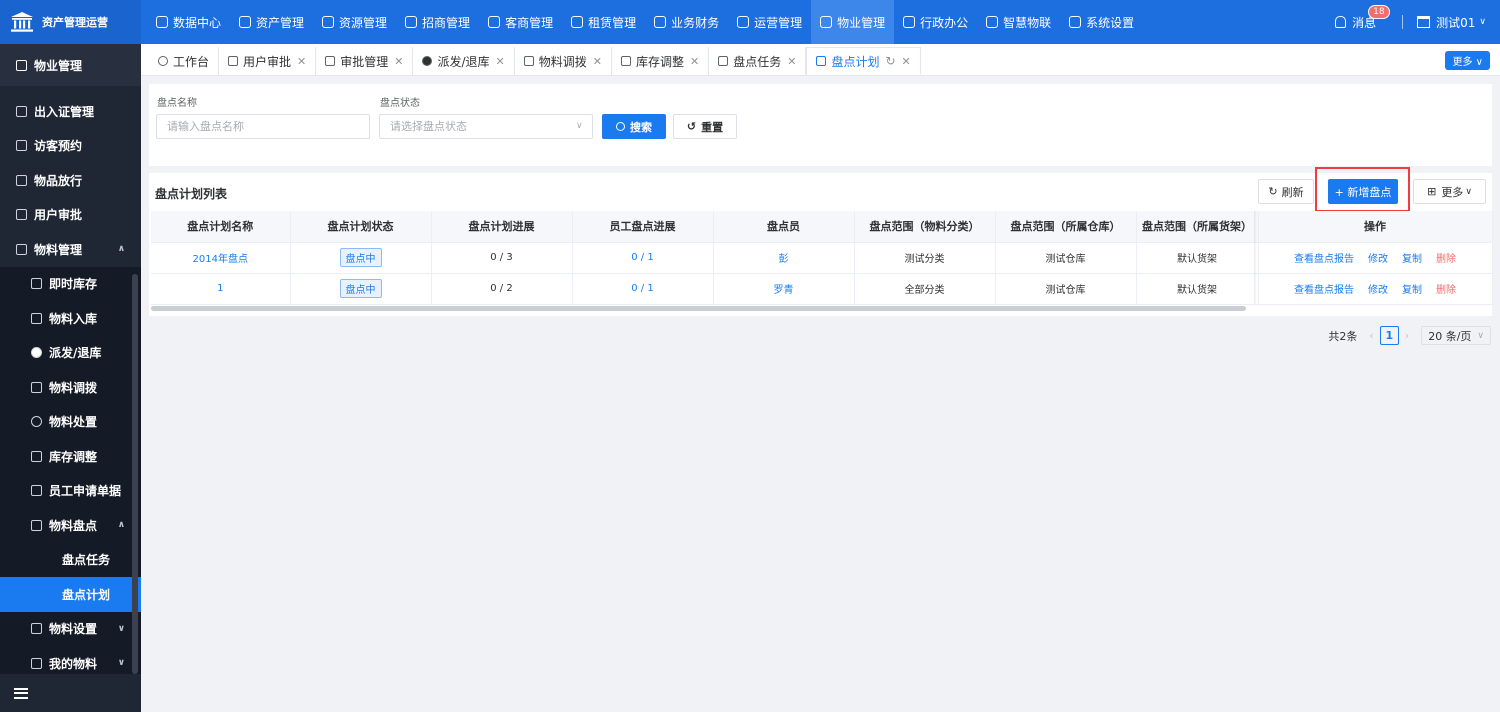 This screenshot has width=1500, height=712. What do you see at coordinates (135, 474) in the screenshot?
I see `sidebar-scrollbar` at bounding box center [135, 474].